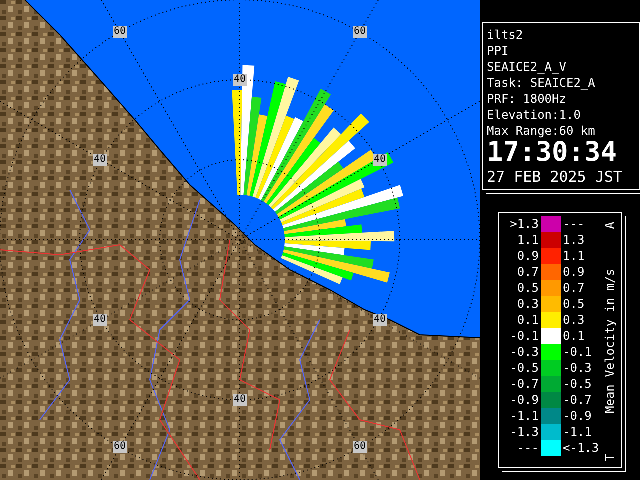  I want to click on scan-date: 27 FEB 2025 JST, so click(555, 177).